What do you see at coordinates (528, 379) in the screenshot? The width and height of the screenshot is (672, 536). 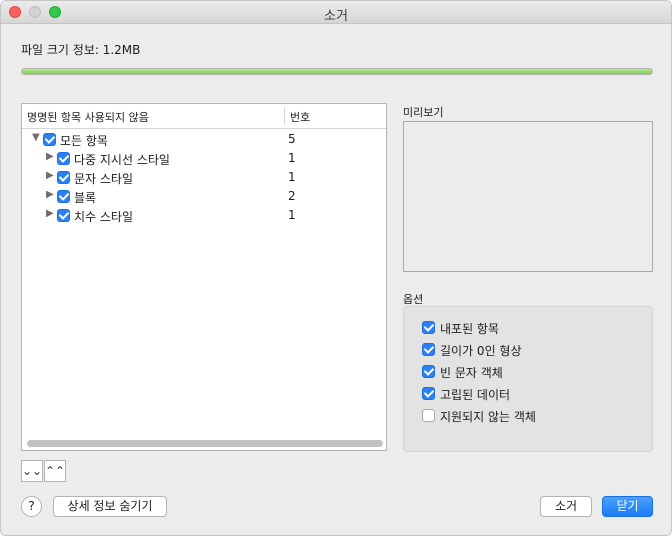 I see `options-group: 내포된 항목길이가 0인 형상빈 문자 객체고립된 데이터지원되지 않는 객체` at bounding box center [528, 379].